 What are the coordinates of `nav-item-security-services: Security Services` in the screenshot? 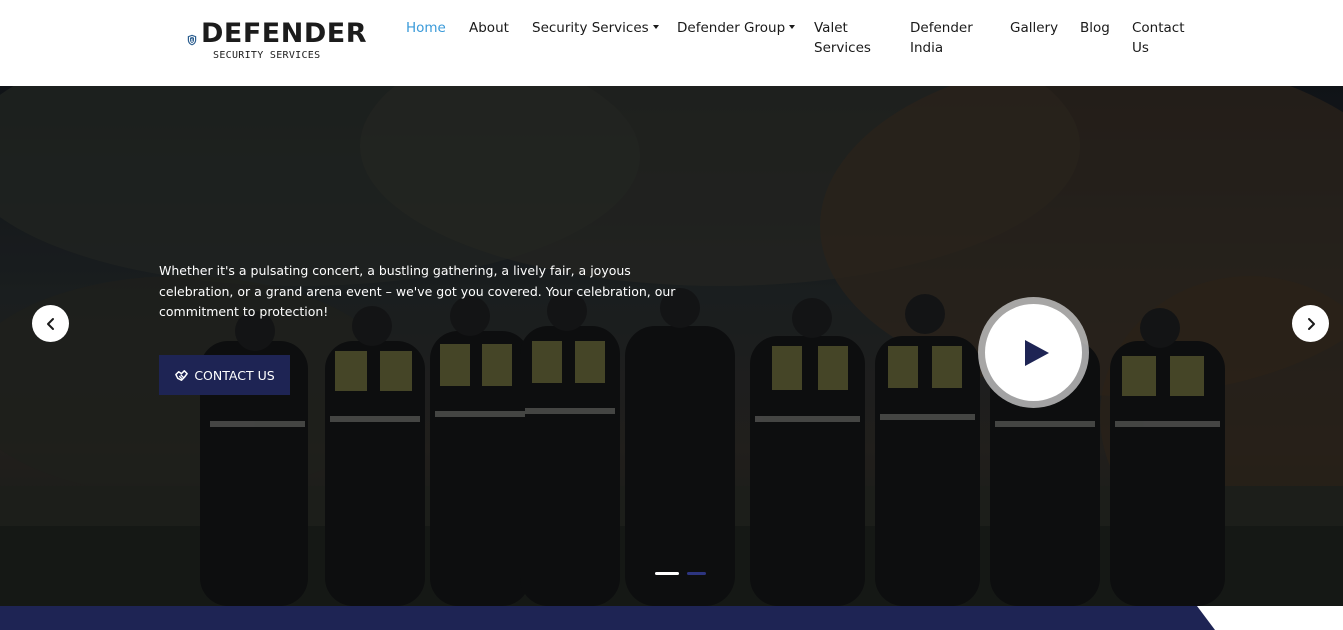 It's located at (595, 29).